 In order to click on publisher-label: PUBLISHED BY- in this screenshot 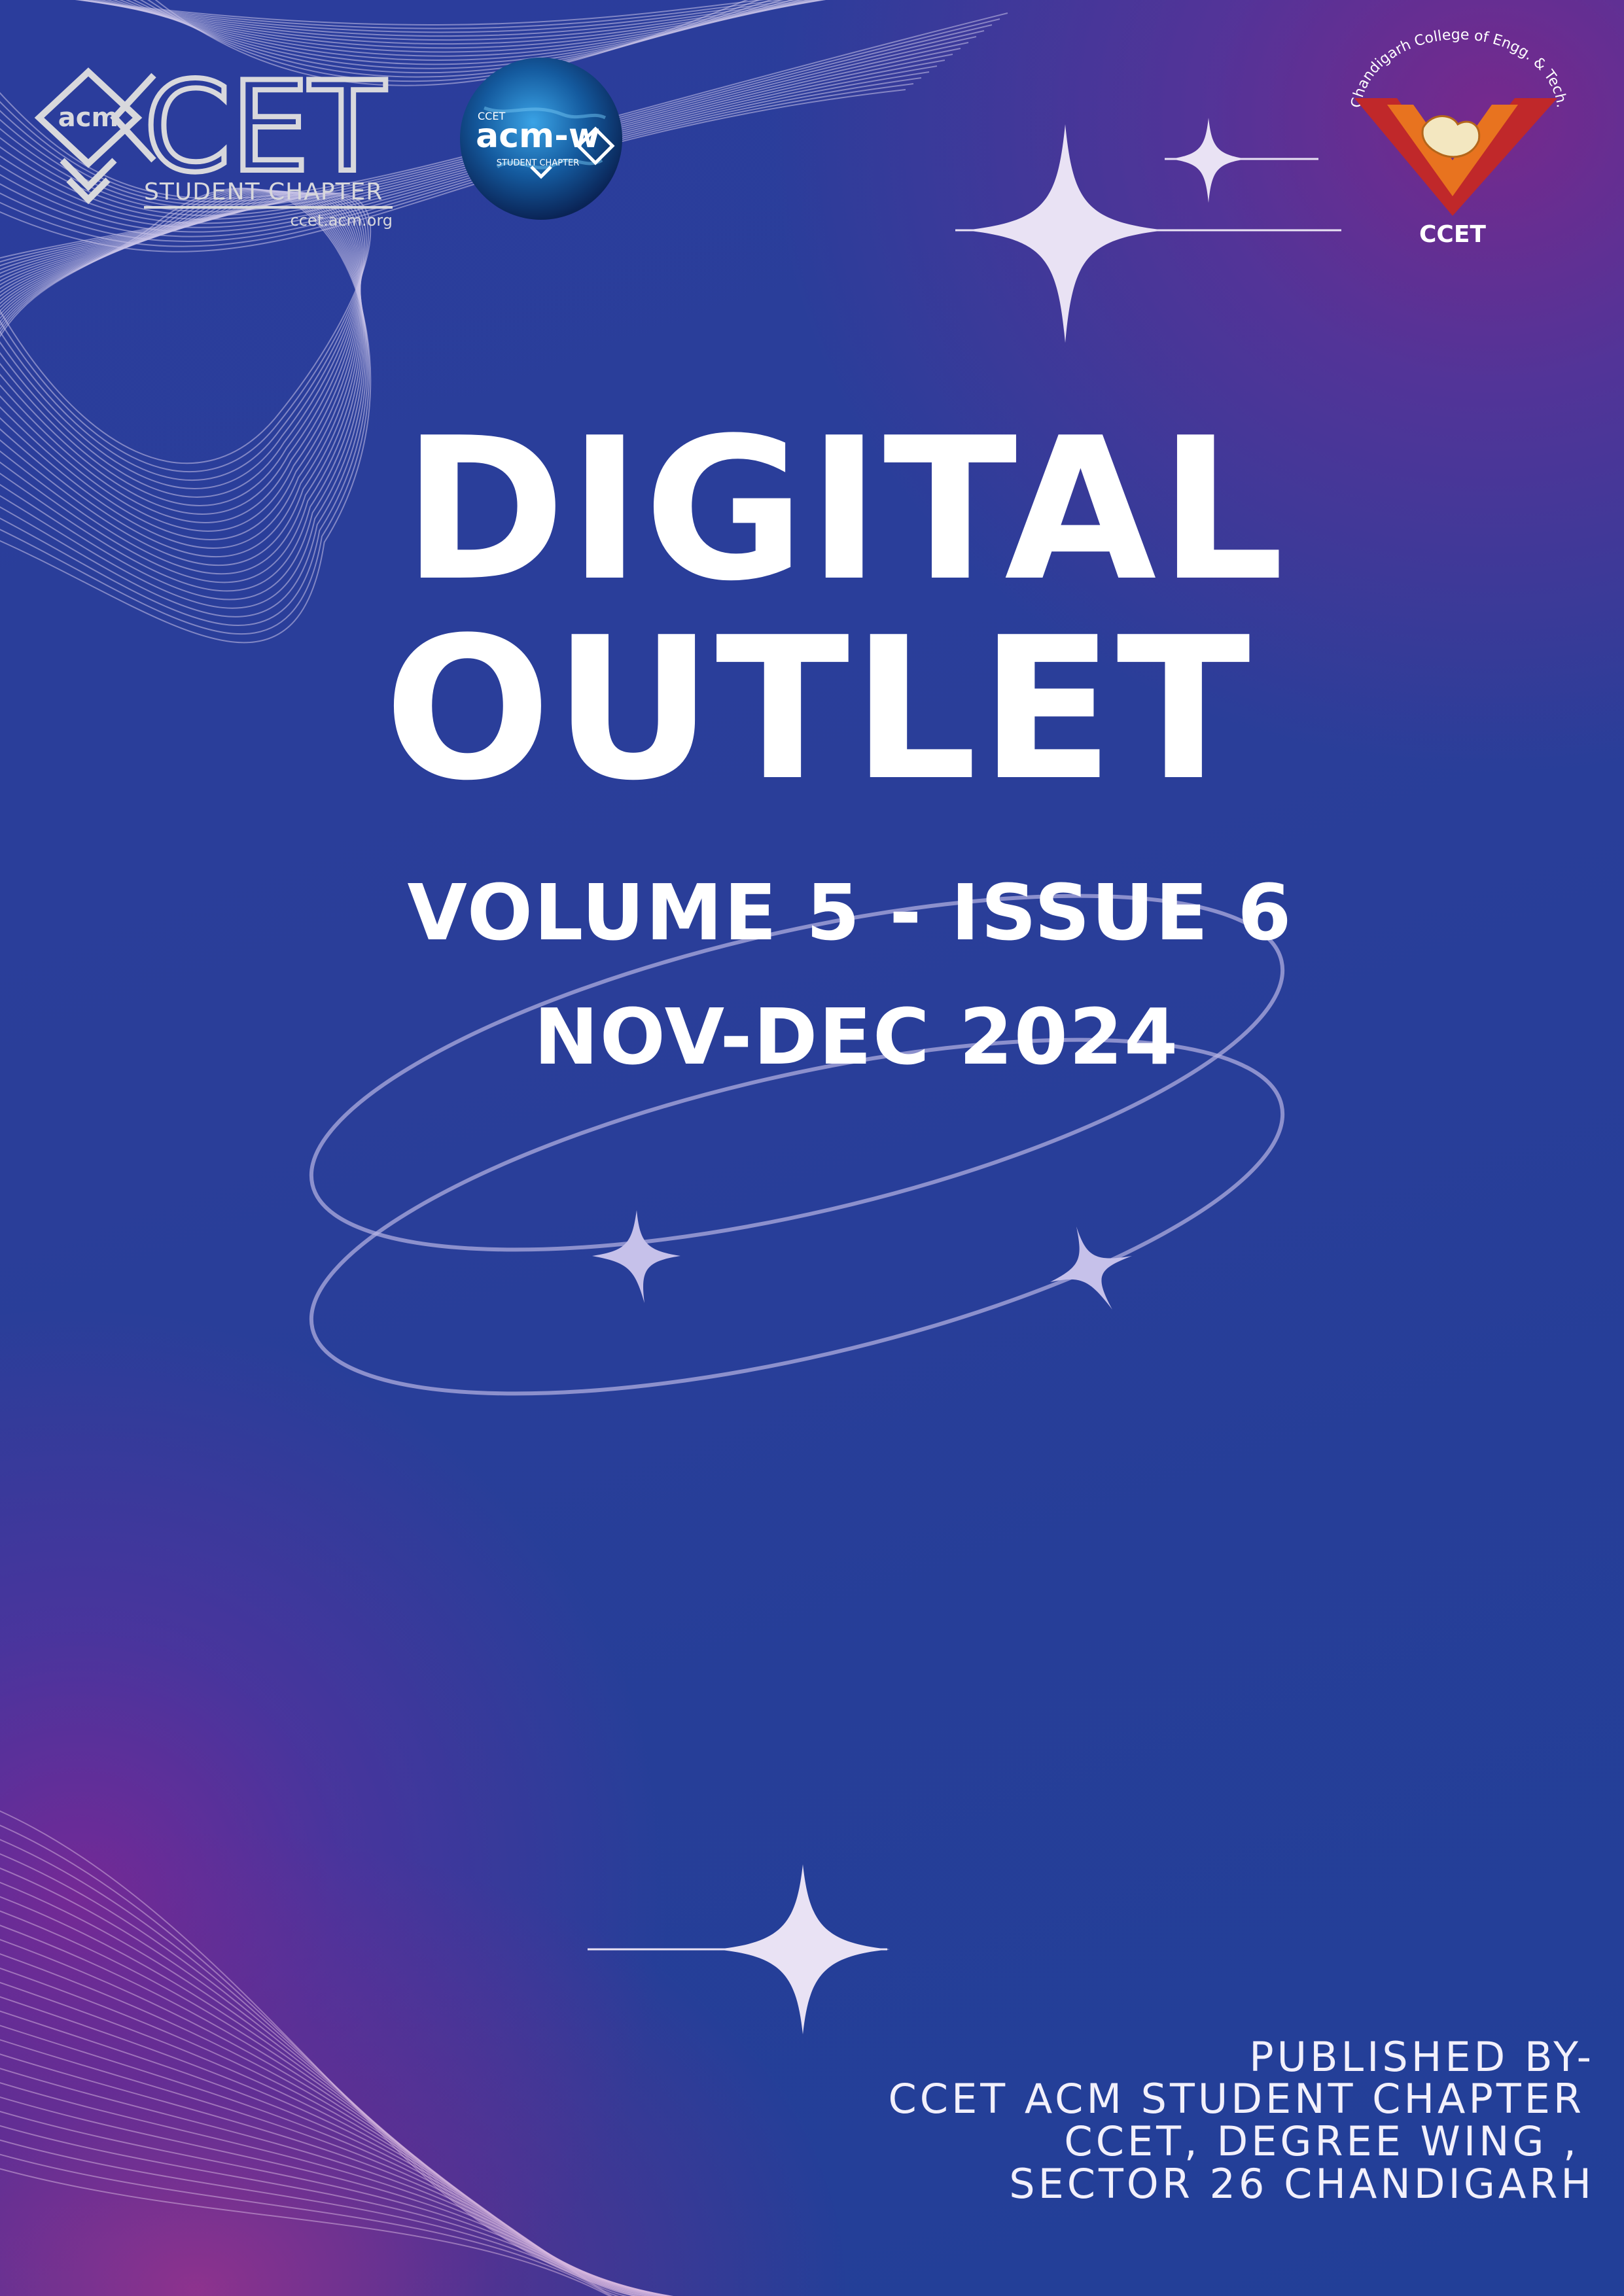, I will do `click(1422, 2057)`.